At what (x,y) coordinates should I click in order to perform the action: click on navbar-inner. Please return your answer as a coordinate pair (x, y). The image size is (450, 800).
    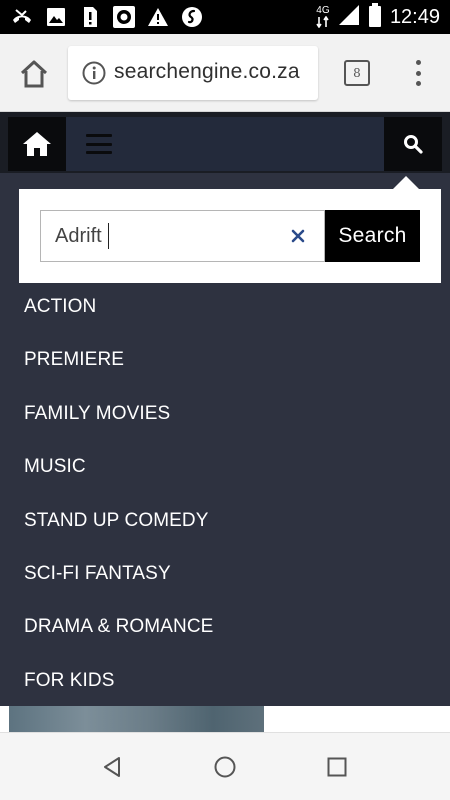
    Looking at the image, I should click on (225, 144).